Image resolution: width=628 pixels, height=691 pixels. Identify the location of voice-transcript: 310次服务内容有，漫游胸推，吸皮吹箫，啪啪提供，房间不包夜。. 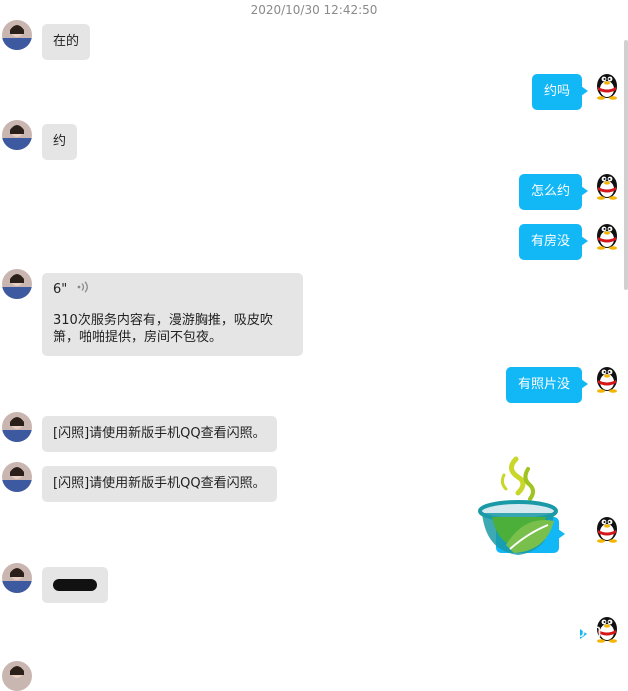
(163, 329).